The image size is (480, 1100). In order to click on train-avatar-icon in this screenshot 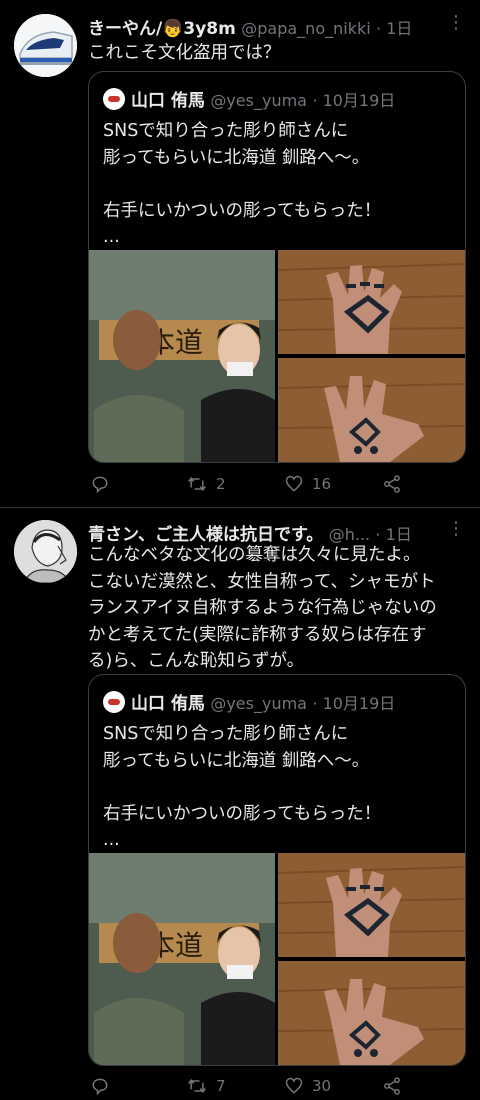, I will do `click(45, 45)`.